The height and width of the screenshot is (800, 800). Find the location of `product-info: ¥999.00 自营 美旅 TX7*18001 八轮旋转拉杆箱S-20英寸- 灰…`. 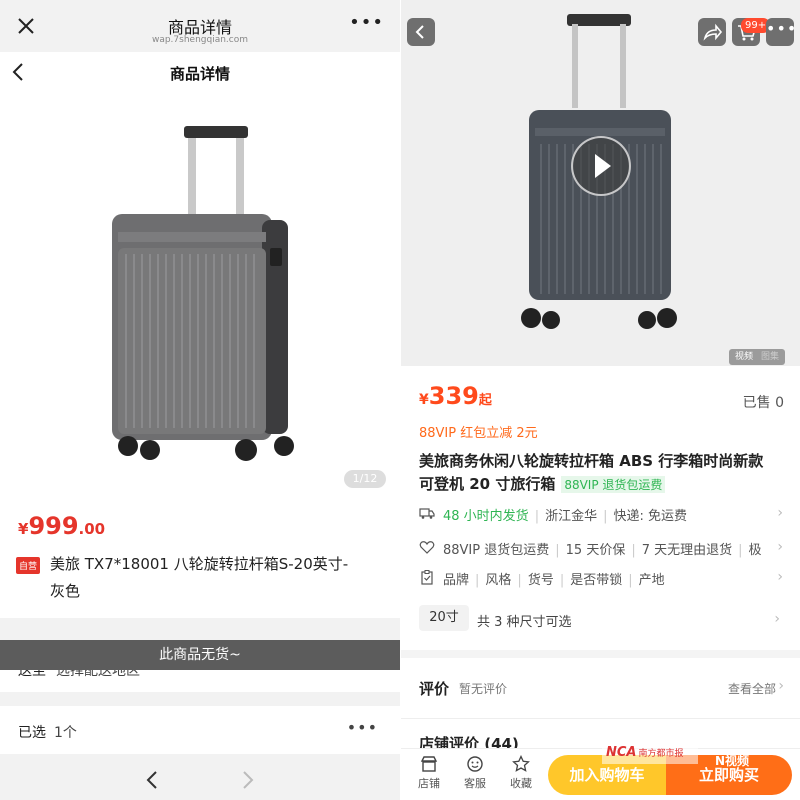

product-info: ¥999.00 自营 美旅 TX7*18001 八轮旋转拉杆箱S-20英寸- 灰… is located at coordinates (200, 557).